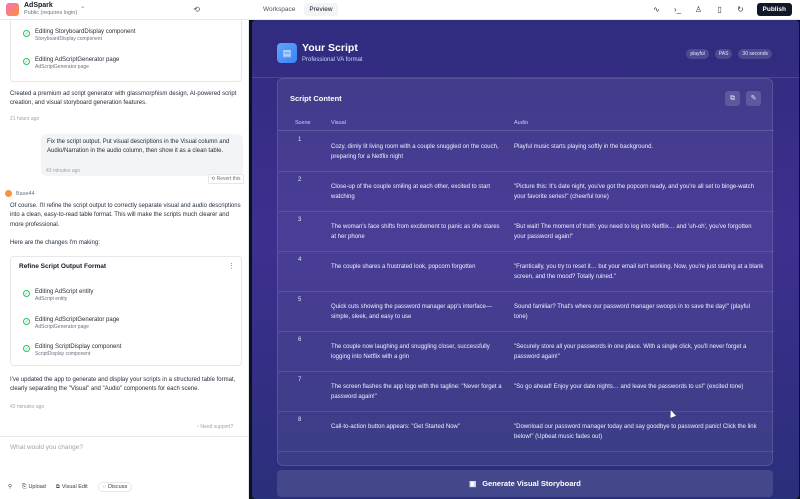  Describe the element at coordinates (526, 124) in the screenshot. I see `table-header: Scene Visual Audio` at that location.